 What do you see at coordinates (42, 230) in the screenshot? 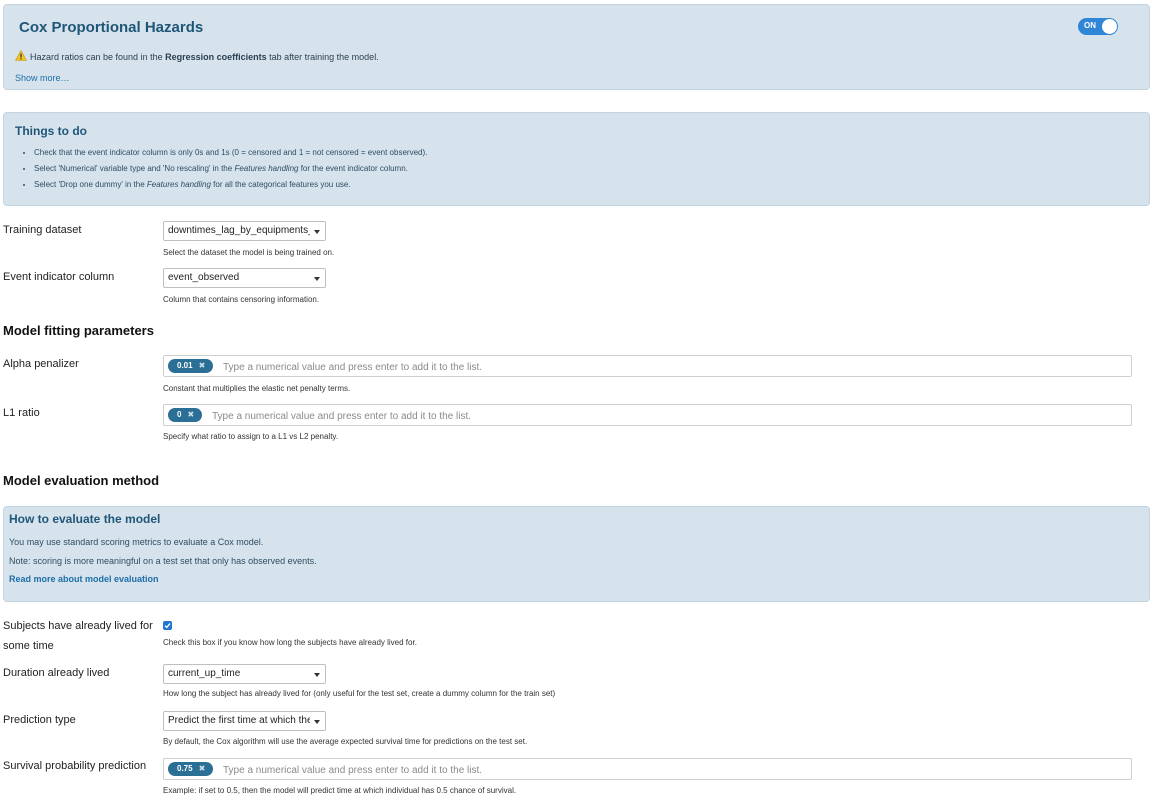
I see `training-dataset-label: Training dataset` at bounding box center [42, 230].